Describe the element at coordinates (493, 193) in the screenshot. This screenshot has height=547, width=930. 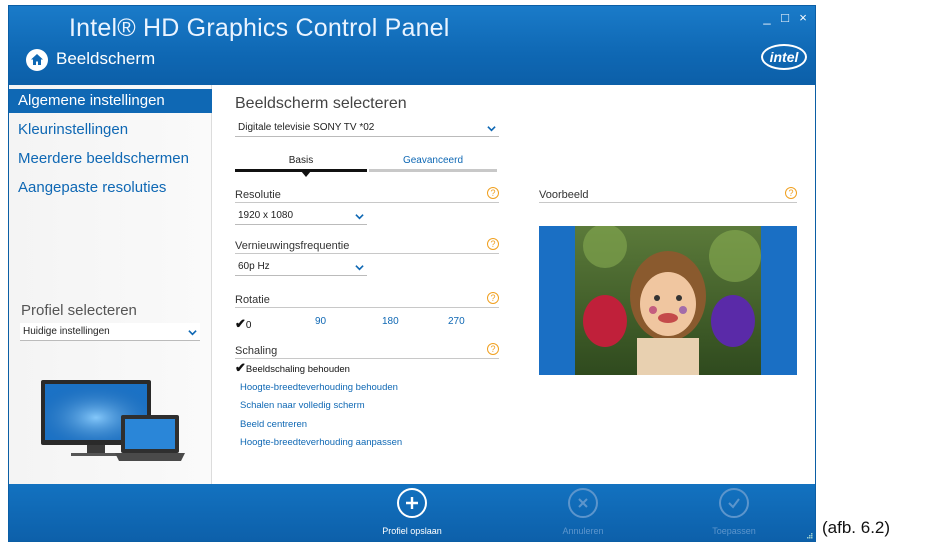
I see `resolution-help-icon: ?` at that location.